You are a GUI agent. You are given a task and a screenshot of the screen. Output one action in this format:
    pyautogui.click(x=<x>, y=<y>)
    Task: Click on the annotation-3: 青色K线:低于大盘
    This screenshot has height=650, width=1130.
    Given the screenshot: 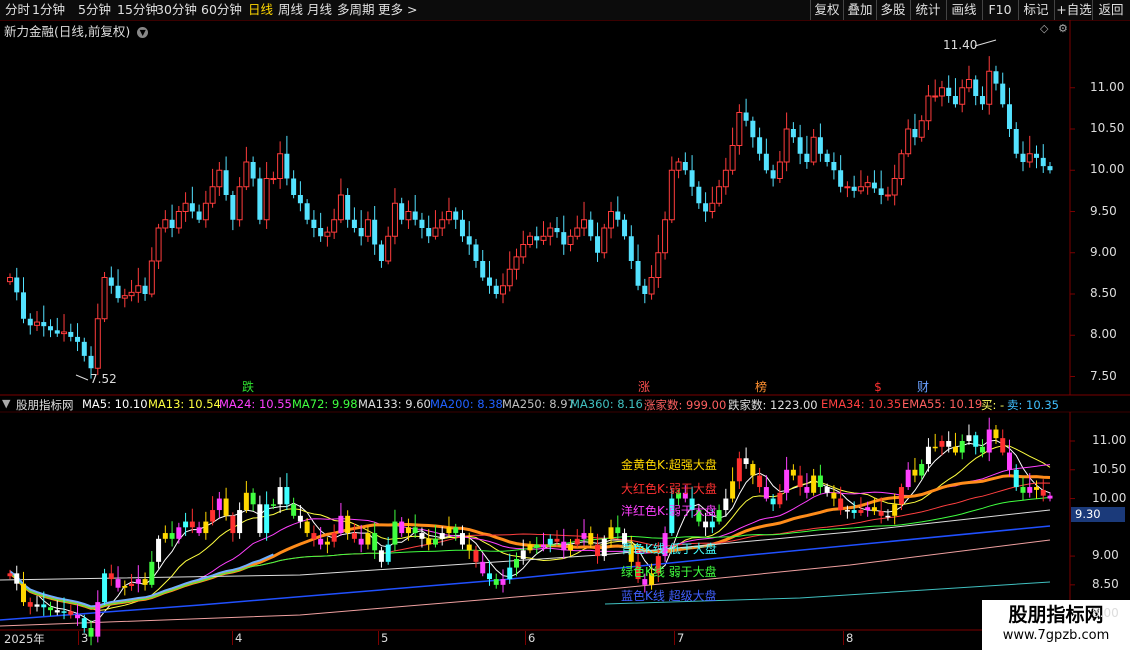 What is the action you would take?
    pyautogui.click(x=669, y=549)
    